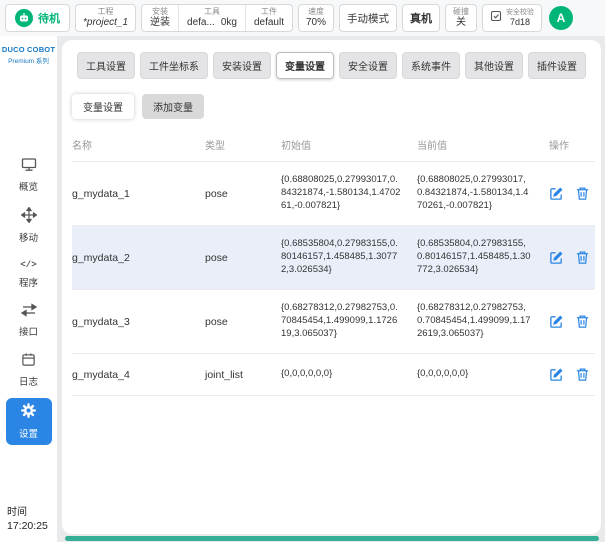 The width and height of the screenshot is (605, 542). Describe the element at coordinates (173, 106) in the screenshot. I see `subtab-add-variable: 添加变量` at that location.